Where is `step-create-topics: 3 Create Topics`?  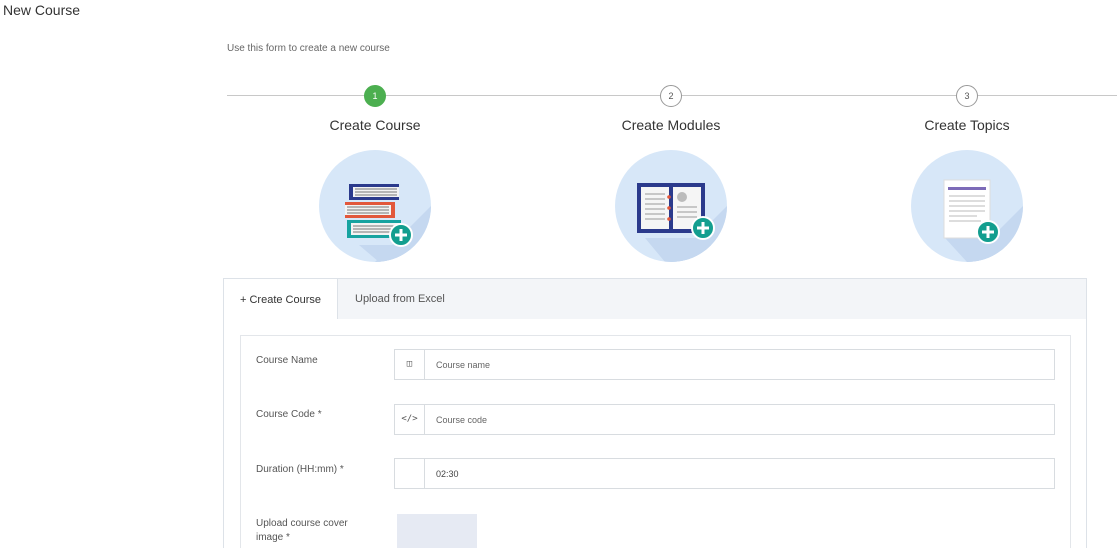 step-create-topics: 3 Create Topics is located at coordinates (967, 173).